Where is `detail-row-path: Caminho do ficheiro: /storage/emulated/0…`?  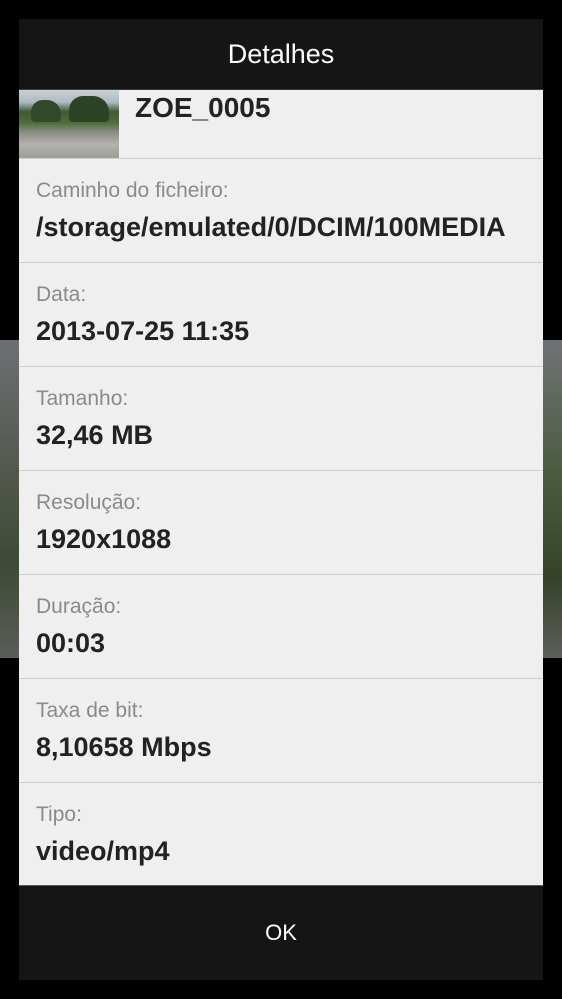
detail-row-path: Caminho do ficheiro: /storage/emulated/0… is located at coordinates (281, 211).